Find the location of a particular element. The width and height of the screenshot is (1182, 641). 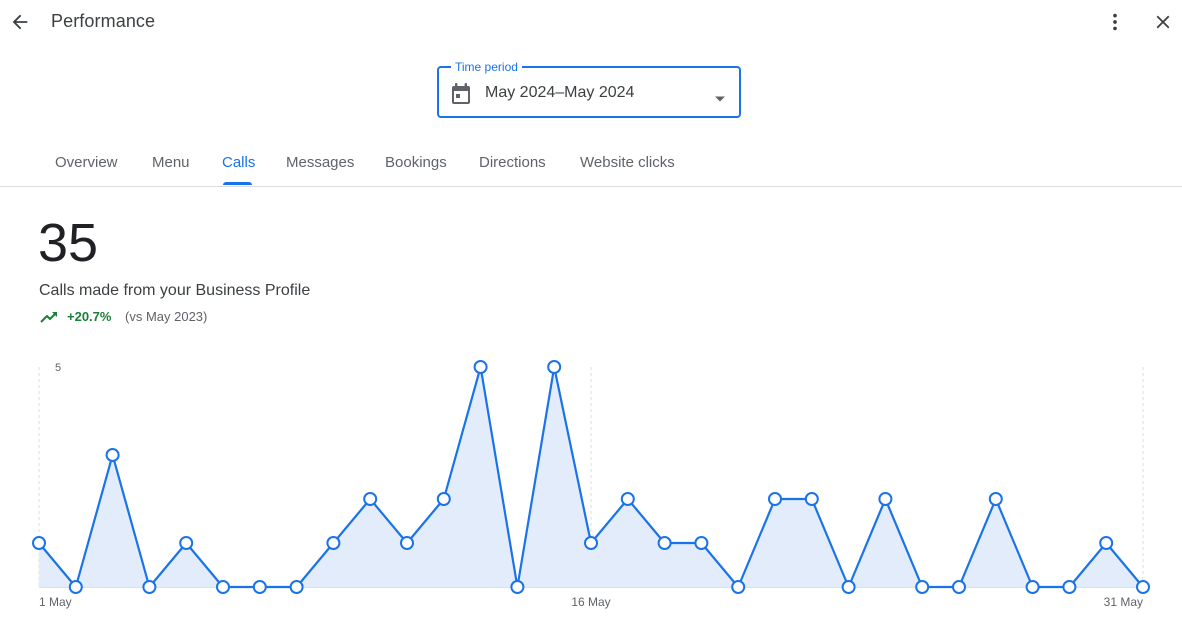

more-vert-icon is located at coordinates (1115, 22).